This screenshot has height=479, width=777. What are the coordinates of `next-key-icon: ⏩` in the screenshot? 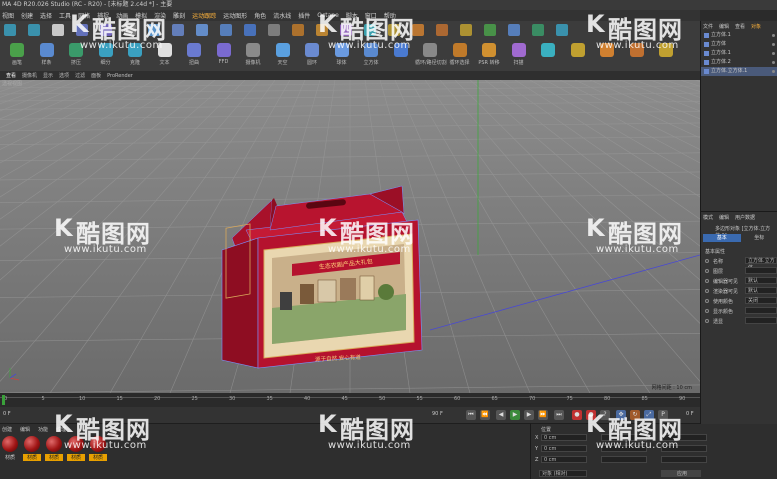 It's located at (543, 415).